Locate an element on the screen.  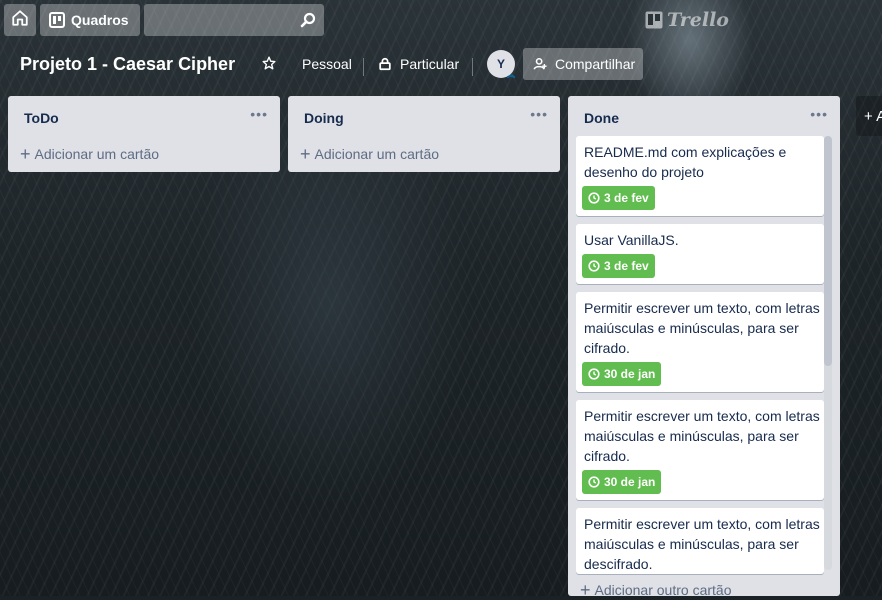
list-doing: Doing ••• + Adicionar um cartão is located at coordinates (424, 134).